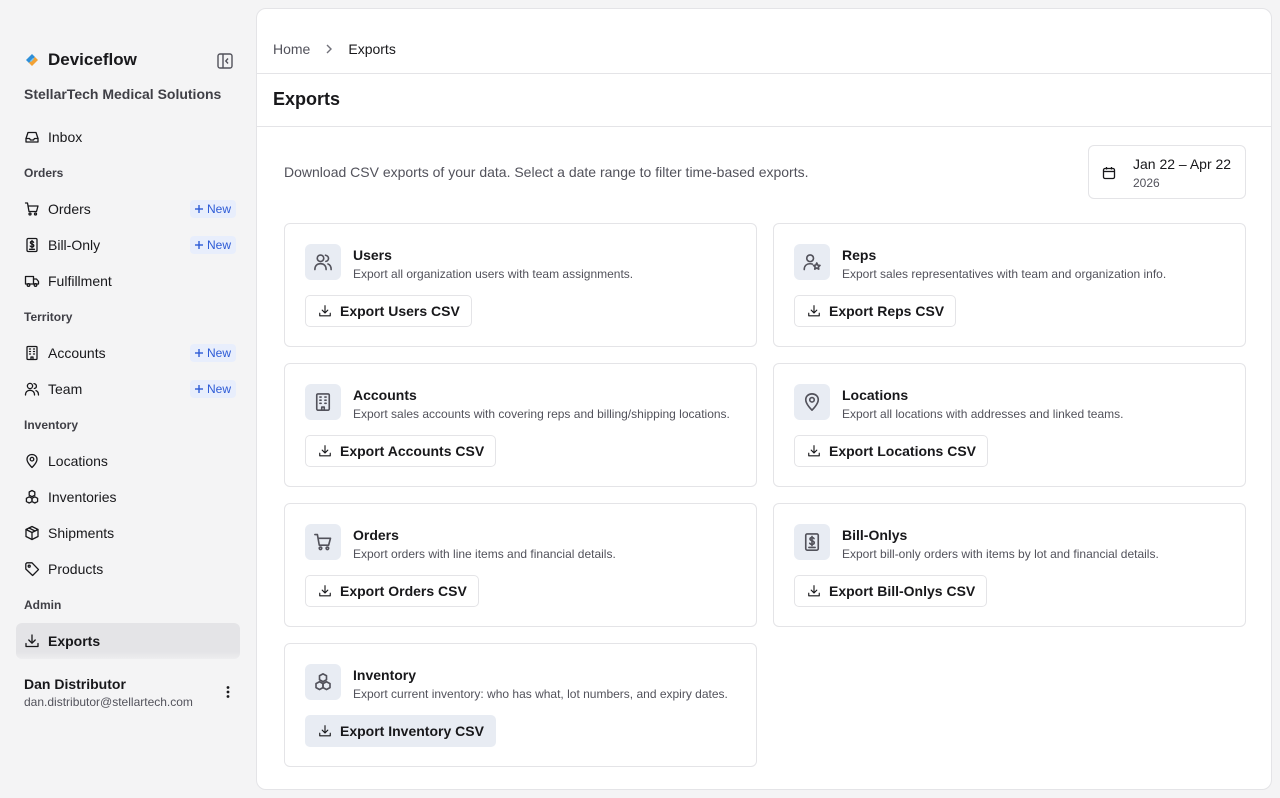 This screenshot has height=798, width=1280. Describe the element at coordinates (51, 425) in the screenshot. I see `nav-section-inventory: Inventory` at that location.